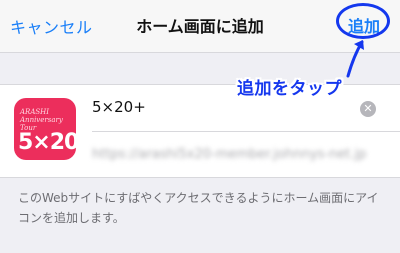 The height and width of the screenshot is (253, 400). What do you see at coordinates (355, 59) in the screenshot?
I see `annotation-arrow-icon` at bounding box center [355, 59].